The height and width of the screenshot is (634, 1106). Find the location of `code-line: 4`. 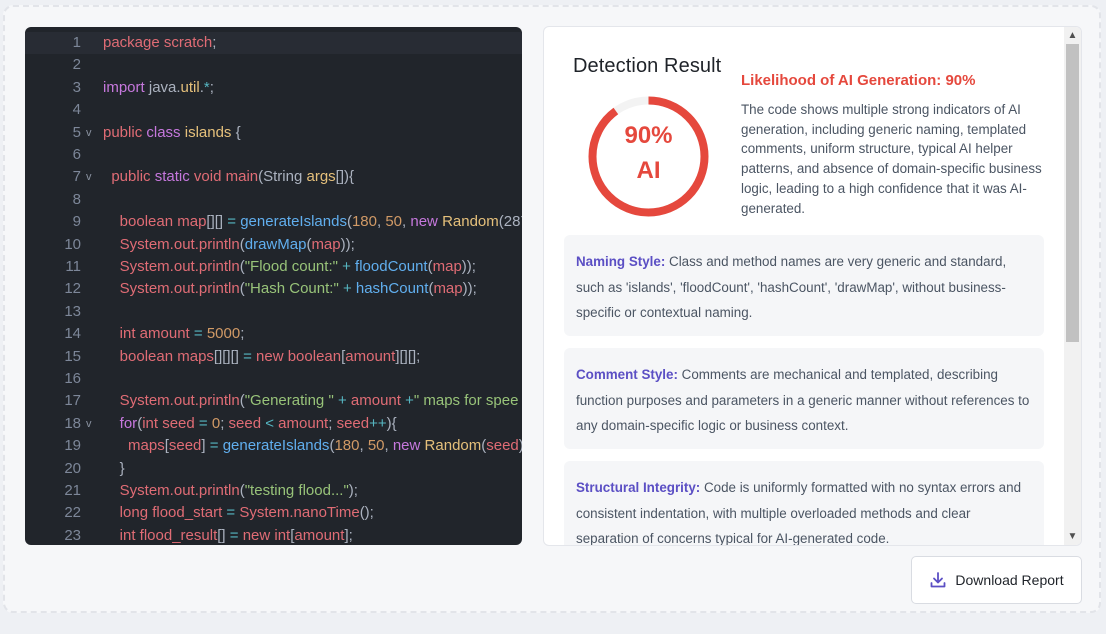

code-line: 4 is located at coordinates (273, 110).